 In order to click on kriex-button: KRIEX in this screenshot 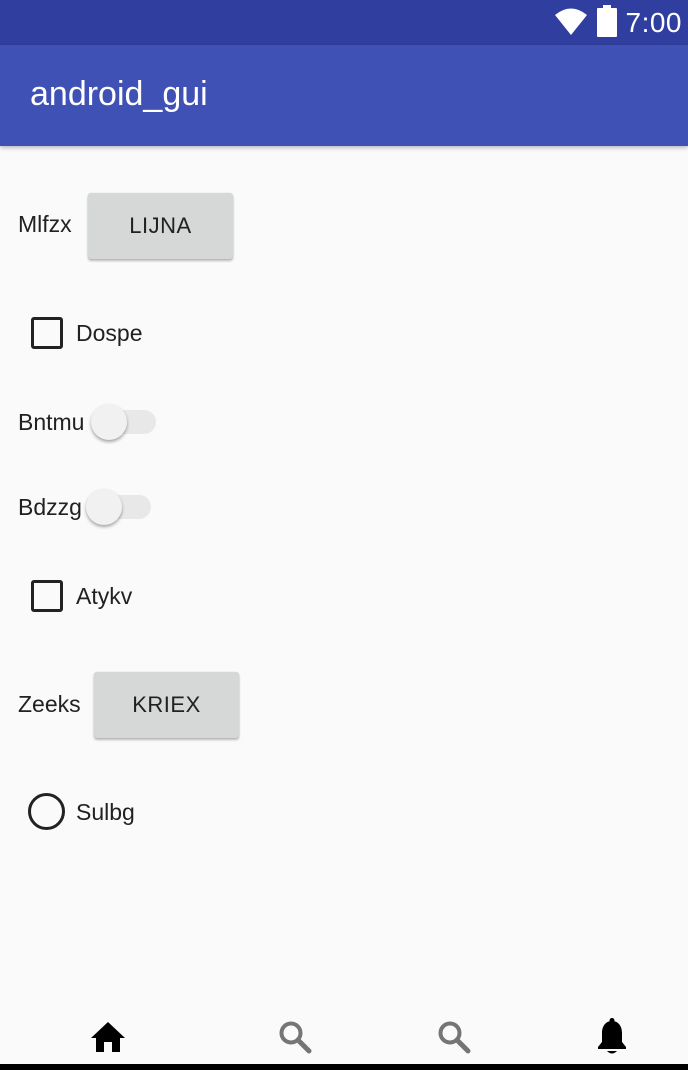, I will do `click(166, 705)`.